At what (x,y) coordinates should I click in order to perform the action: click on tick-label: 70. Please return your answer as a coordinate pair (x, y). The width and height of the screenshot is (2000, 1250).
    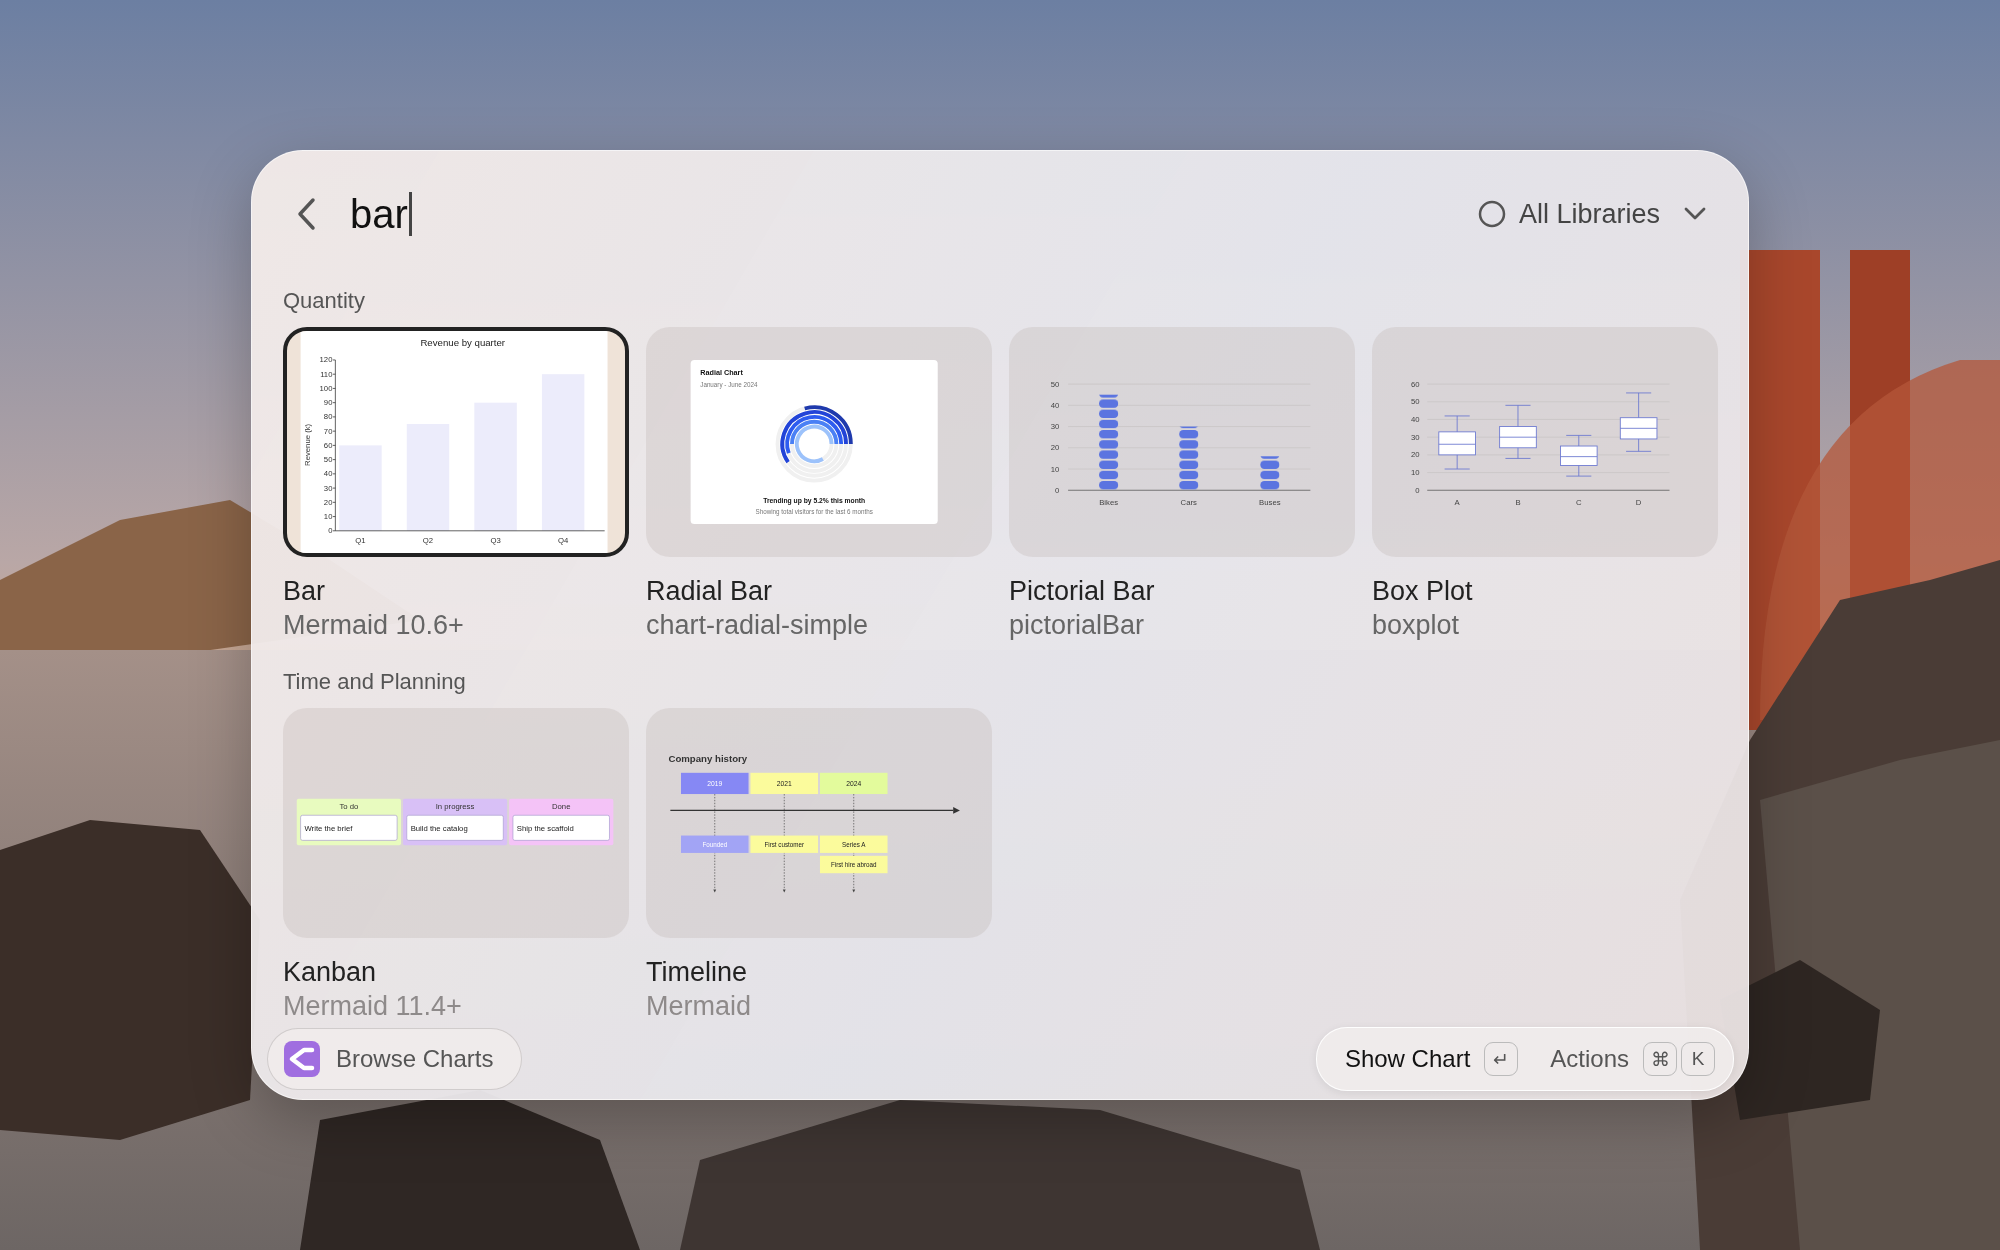
    Looking at the image, I should click on (328, 431).